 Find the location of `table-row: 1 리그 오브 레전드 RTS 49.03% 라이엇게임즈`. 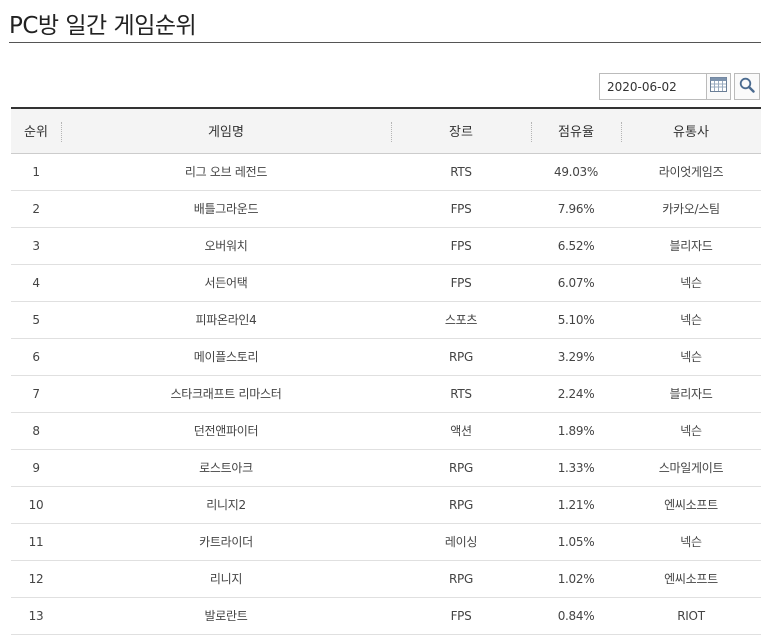

table-row: 1 리그 오브 레전드 RTS 49.03% 라이엇게임즈 is located at coordinates (386, 172).